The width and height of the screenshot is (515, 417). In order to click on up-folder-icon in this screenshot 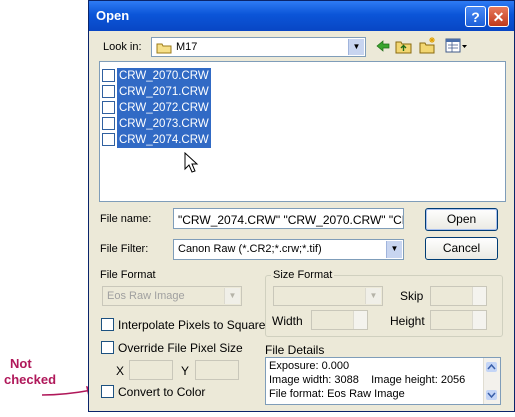, I will do `click(404, 46)`.